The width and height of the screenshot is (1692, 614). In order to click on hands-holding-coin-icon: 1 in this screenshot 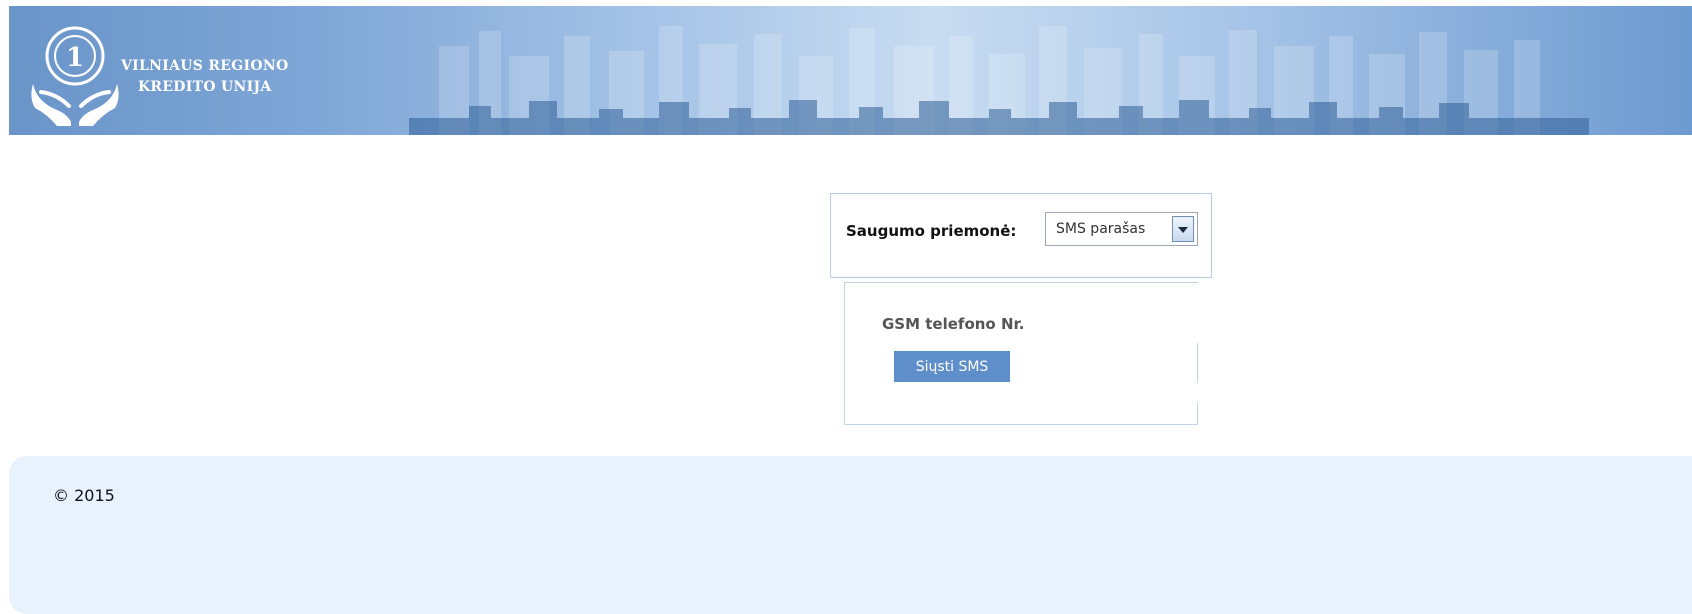, I will do `click(75, 76)`.